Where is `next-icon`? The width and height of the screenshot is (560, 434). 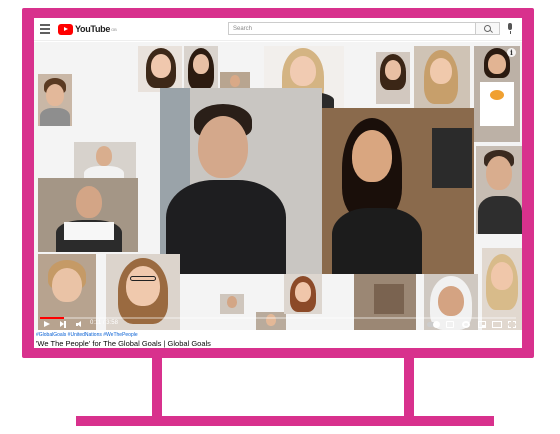
next-icon is located at coordinates (63, 324).